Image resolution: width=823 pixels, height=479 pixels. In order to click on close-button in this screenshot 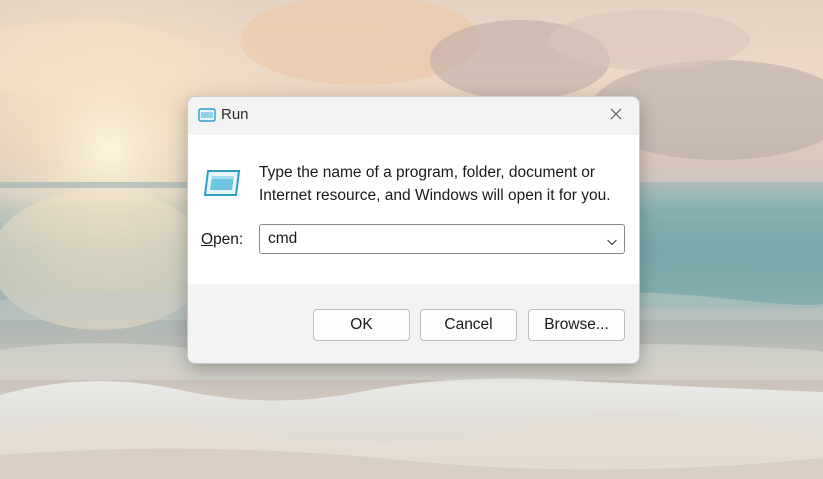, I will do `click(616, 115)`.